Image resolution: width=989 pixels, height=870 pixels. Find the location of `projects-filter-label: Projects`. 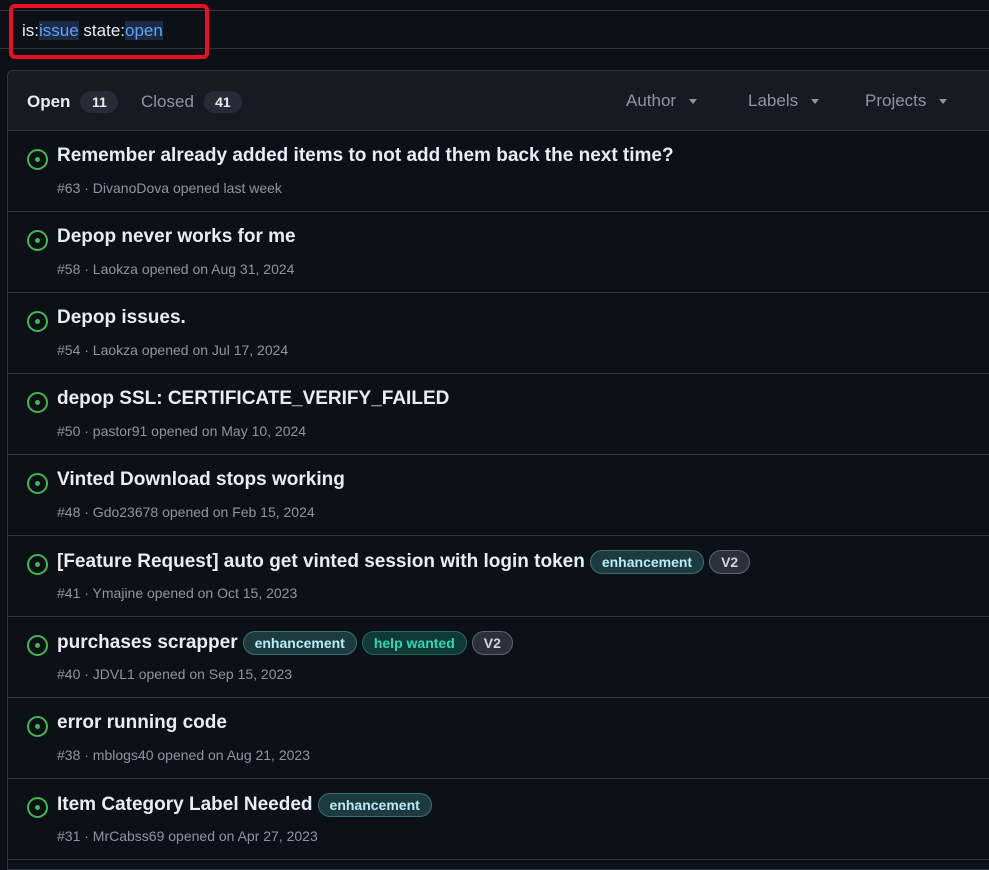

projects-filter-label: Projects is located at coordinates (896, 100).